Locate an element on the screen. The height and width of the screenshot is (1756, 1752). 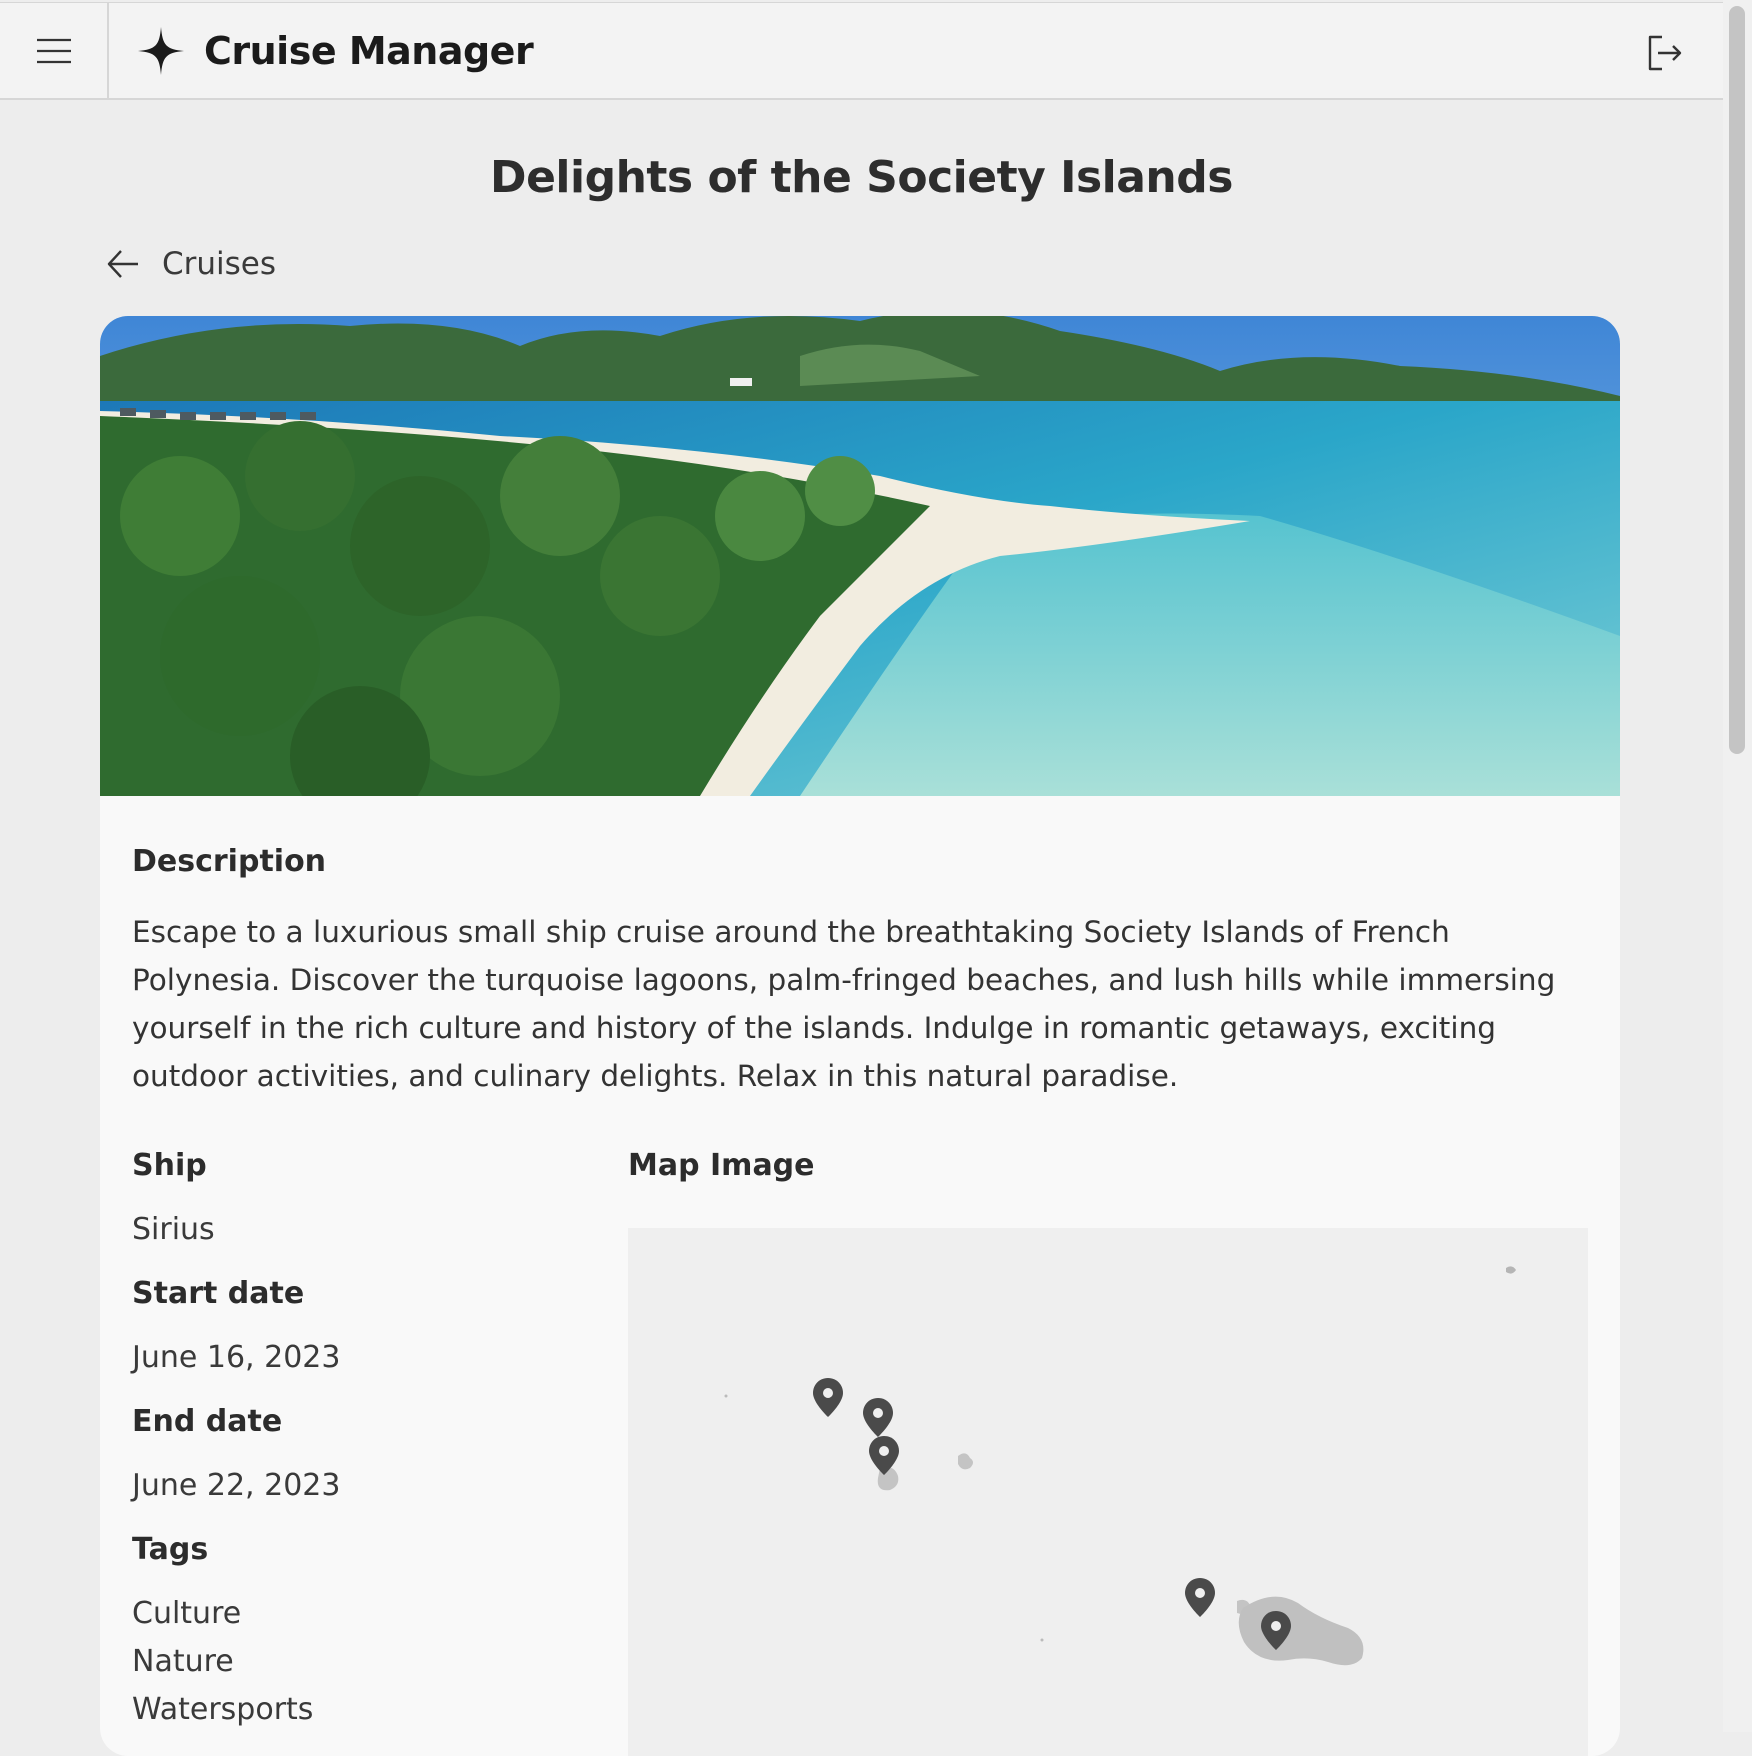
arrow-left-icon is located at coordinates (122, 264).